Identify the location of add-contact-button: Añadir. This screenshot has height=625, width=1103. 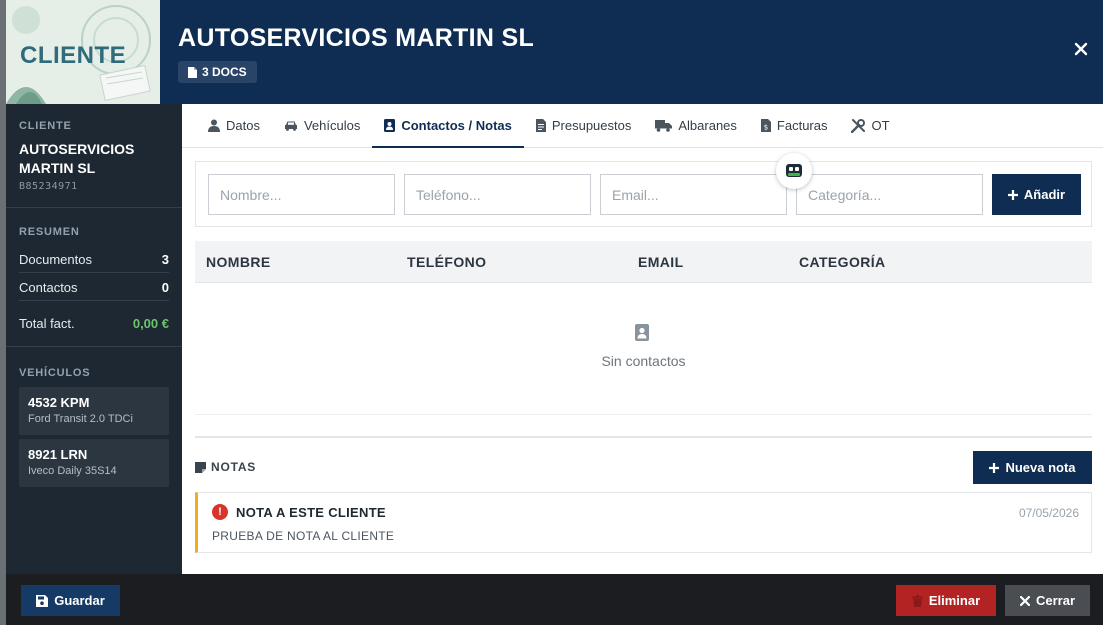
(1036, 194).